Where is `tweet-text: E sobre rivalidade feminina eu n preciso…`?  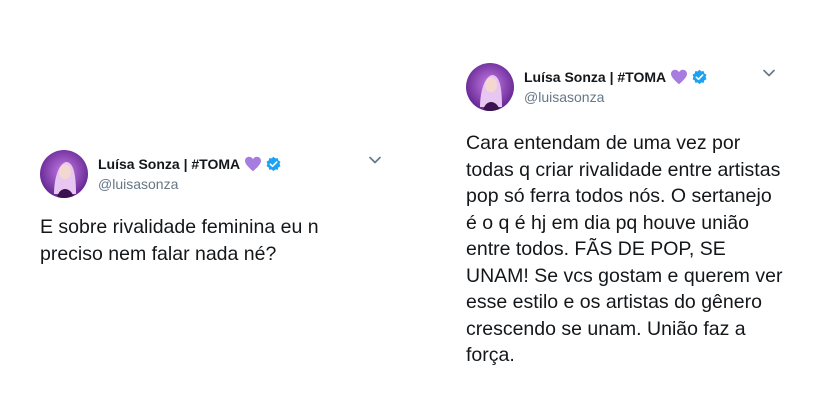
tweet-text: E sobre rivalidade feminina eu n preciso… is located at coordinates (179, 240).